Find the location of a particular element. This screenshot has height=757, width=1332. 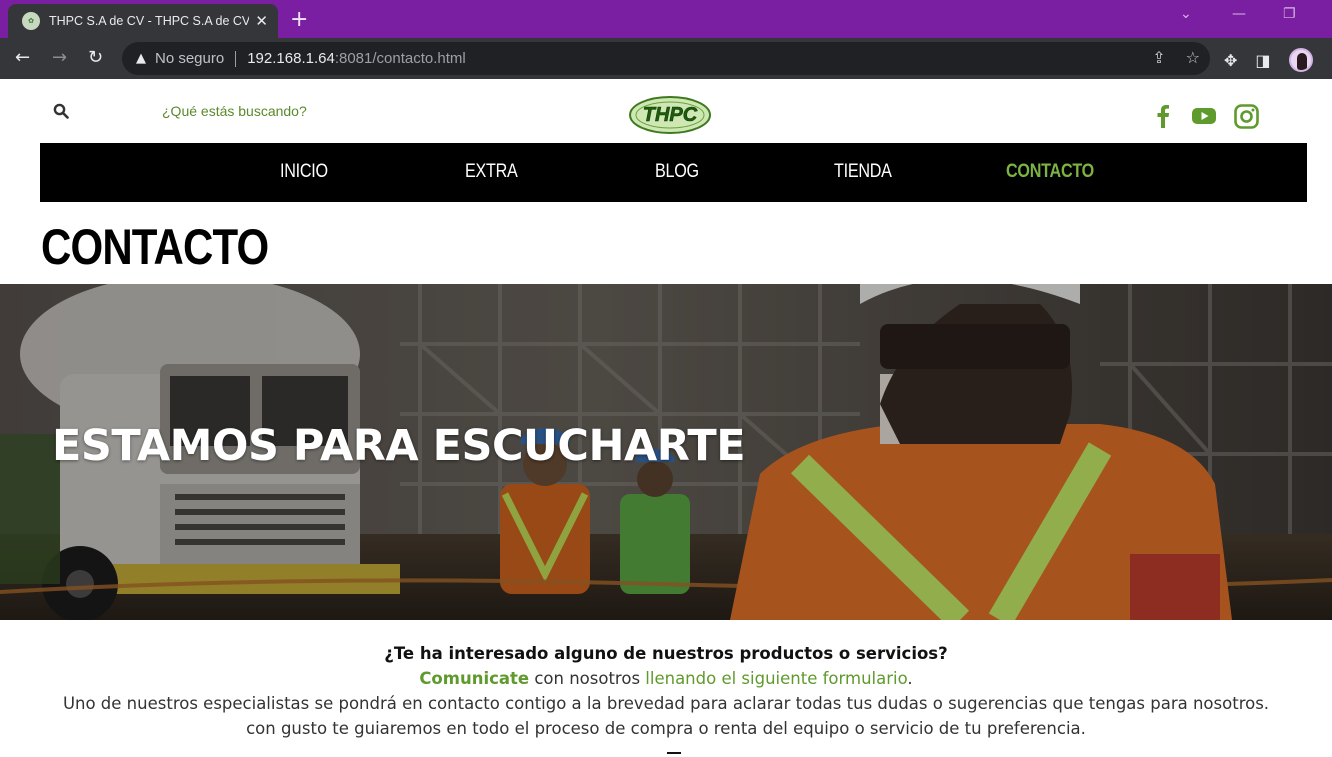

form-link: llenando el siguiente formulario is located at coordinates (776, 678).